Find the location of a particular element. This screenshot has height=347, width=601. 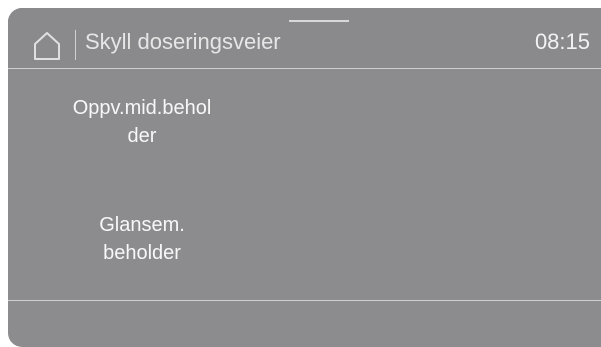

page-title: Skyll doseringsveier is located at coordinates (183, 41).